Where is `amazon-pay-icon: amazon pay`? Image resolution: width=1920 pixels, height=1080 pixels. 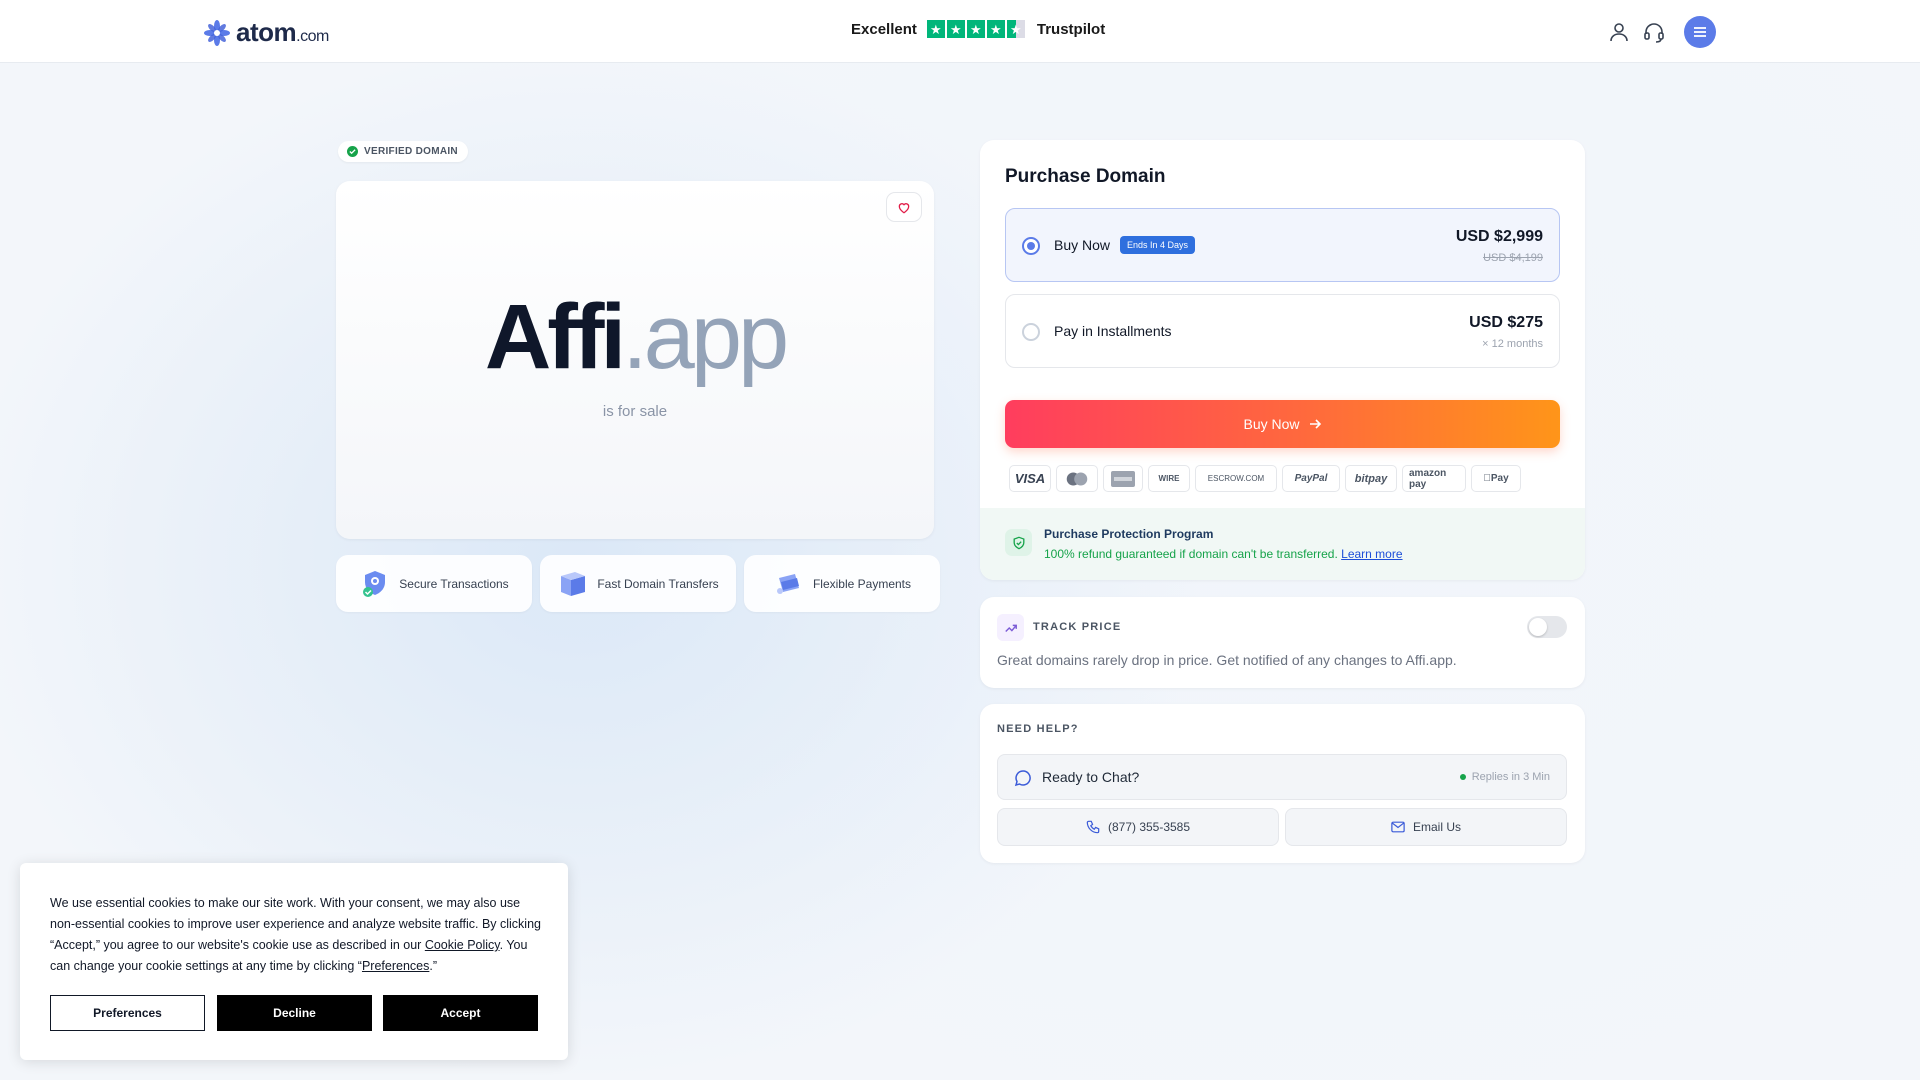 amazon-pay-icon: amazon pay is located at coordinates (1434, 478).